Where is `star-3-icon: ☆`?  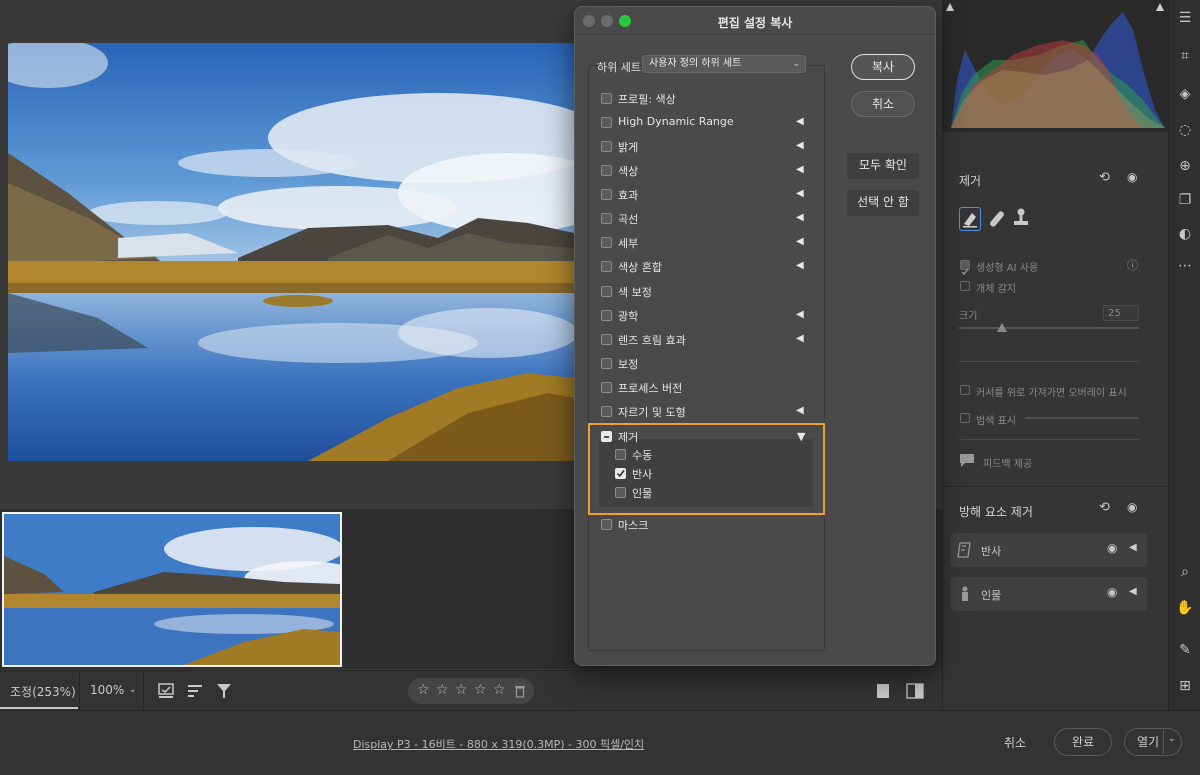 star-3-icon: ☆ is located at coordinates (461, 690).